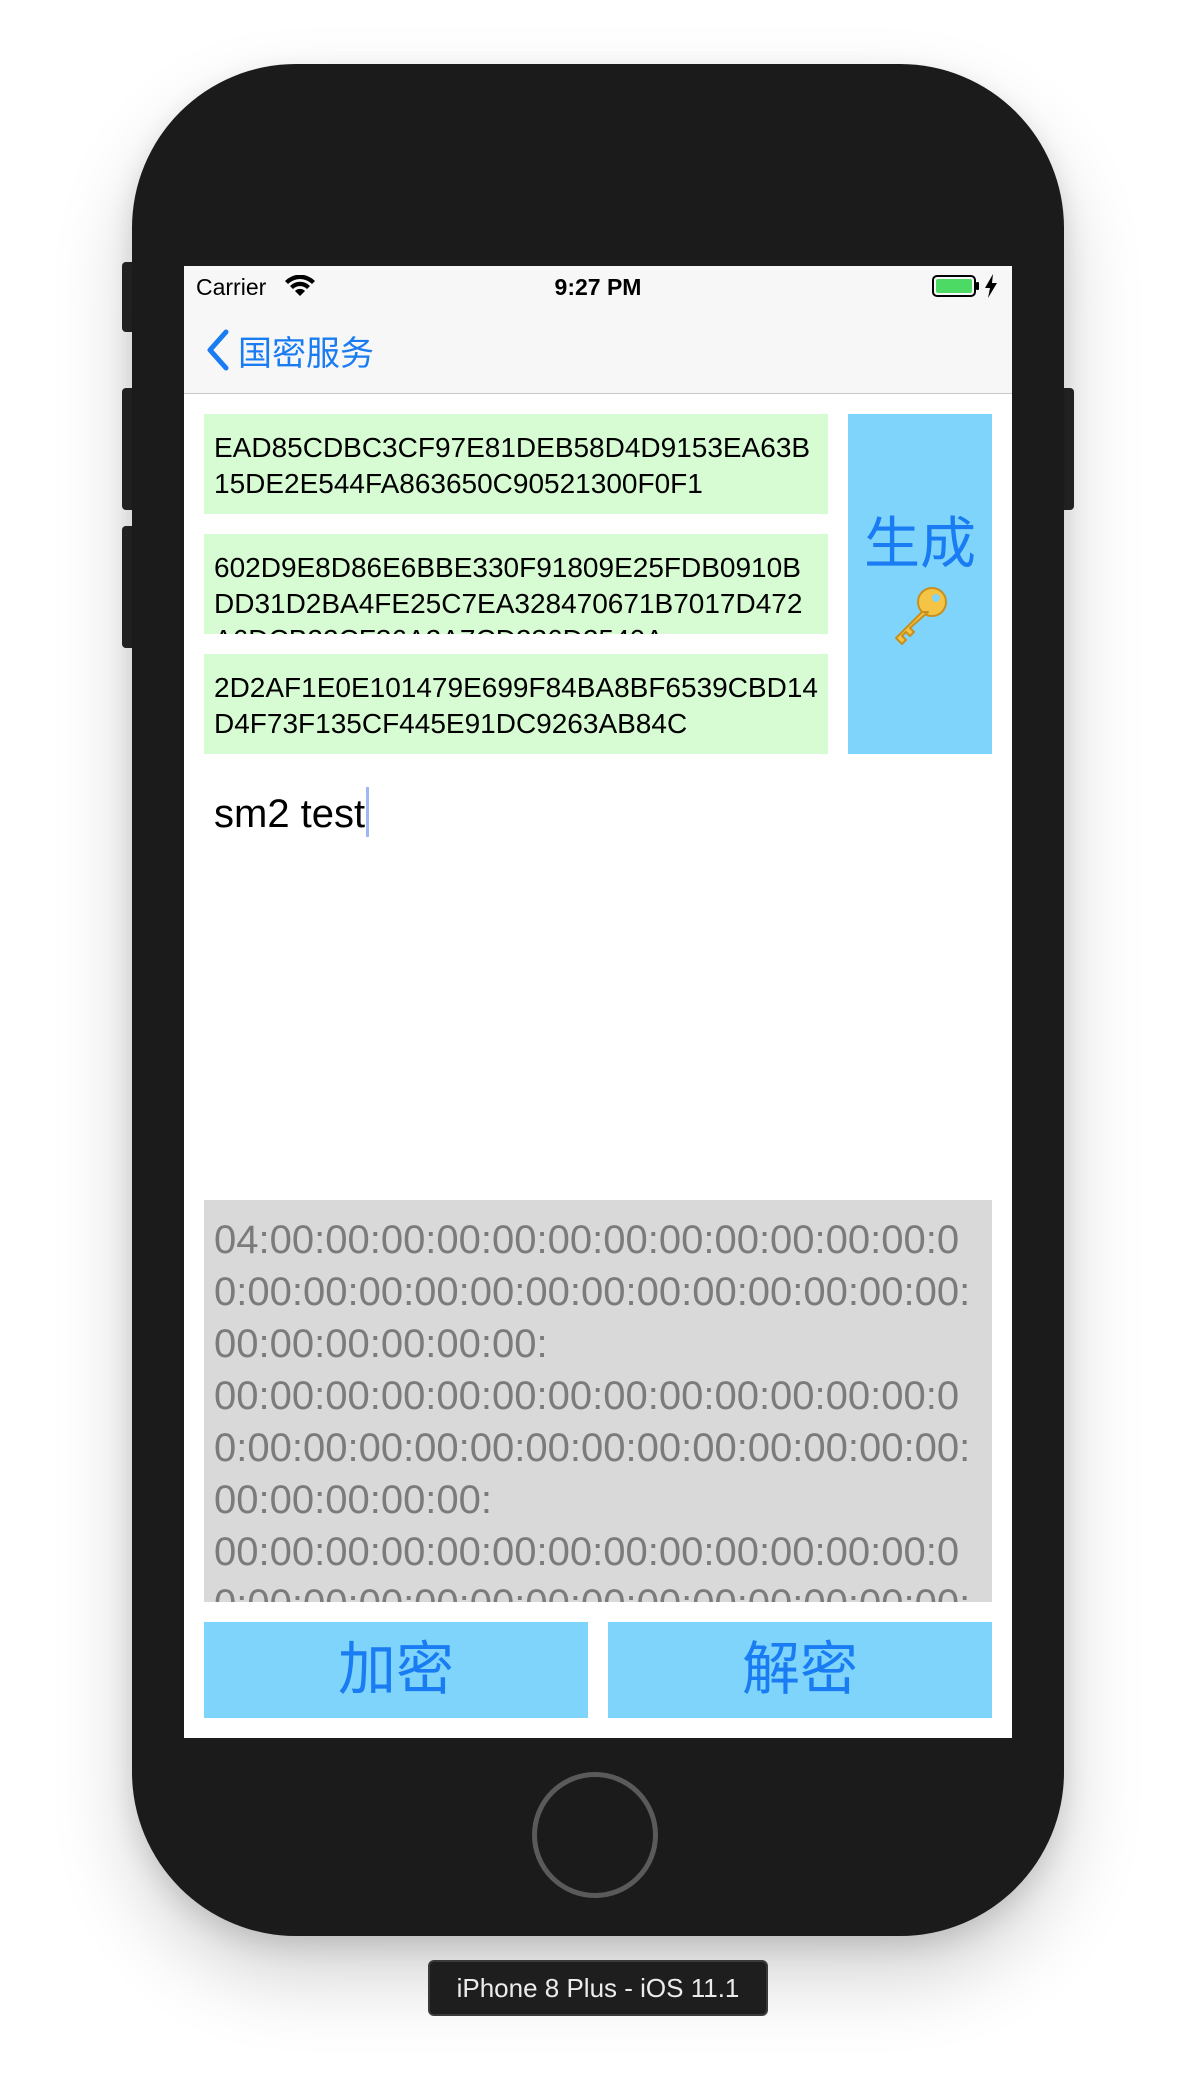 The image size is (1196, 2100). Describe the element at coordinates (921, 616) in the screenshot. I see `key-icon` at that location.